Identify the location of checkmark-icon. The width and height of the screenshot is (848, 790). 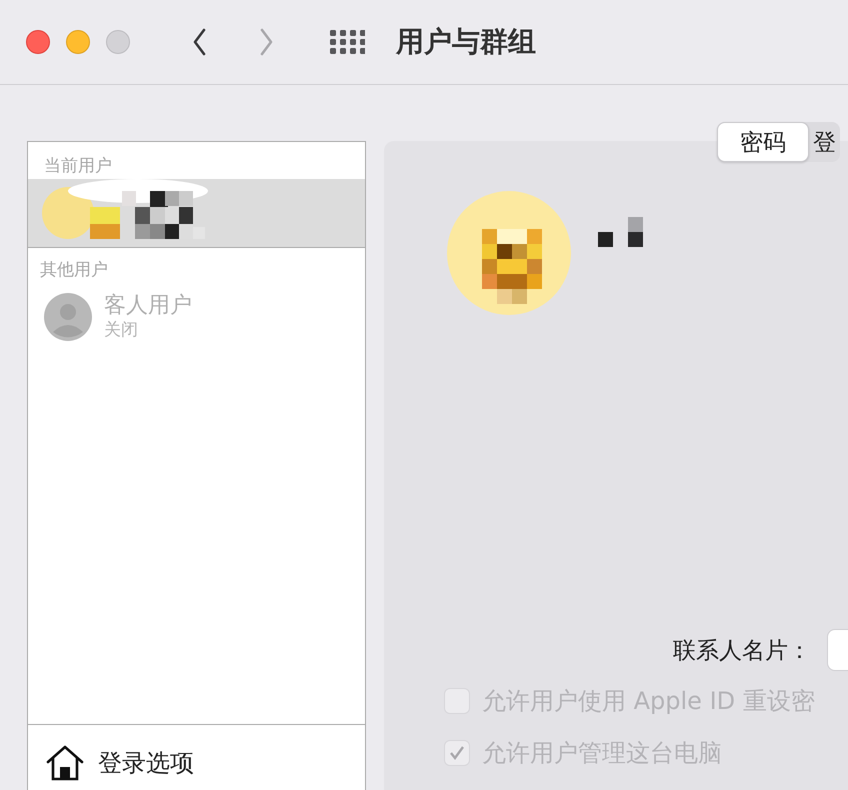
(457, 753).